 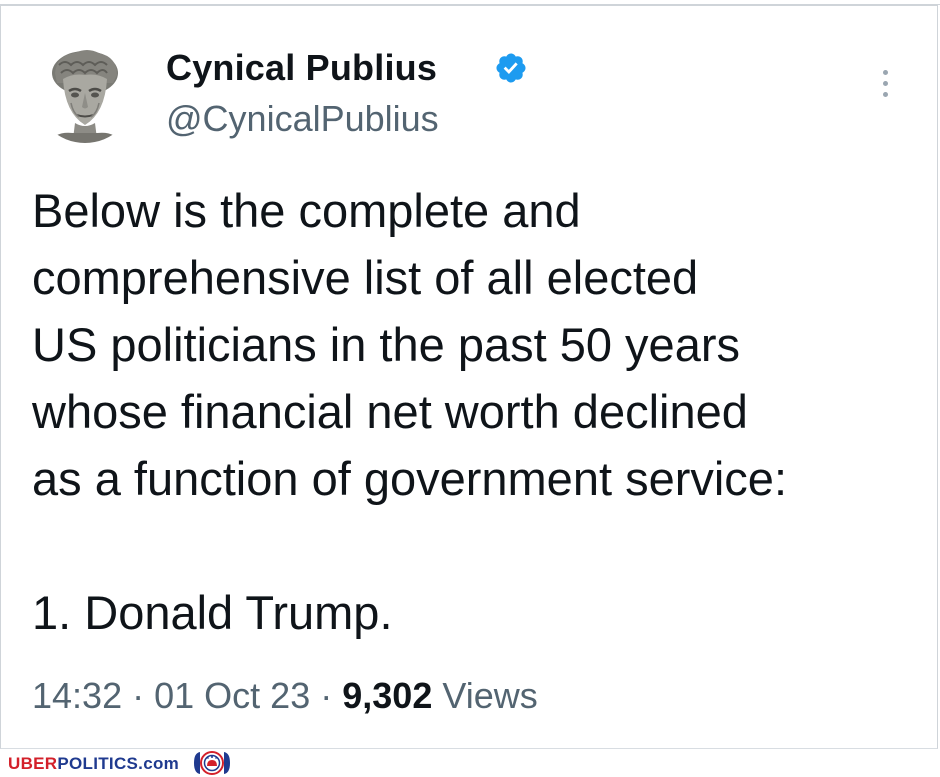 What do you see at coordinates (77, 695) in the screenshot?
I see `tweet-time: 14:32` at bounding box center [77, 695].